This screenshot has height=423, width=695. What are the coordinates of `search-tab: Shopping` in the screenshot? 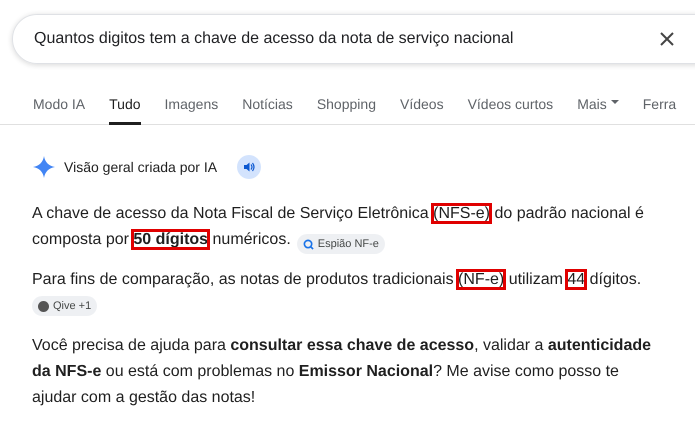 It's located at (346, 109).